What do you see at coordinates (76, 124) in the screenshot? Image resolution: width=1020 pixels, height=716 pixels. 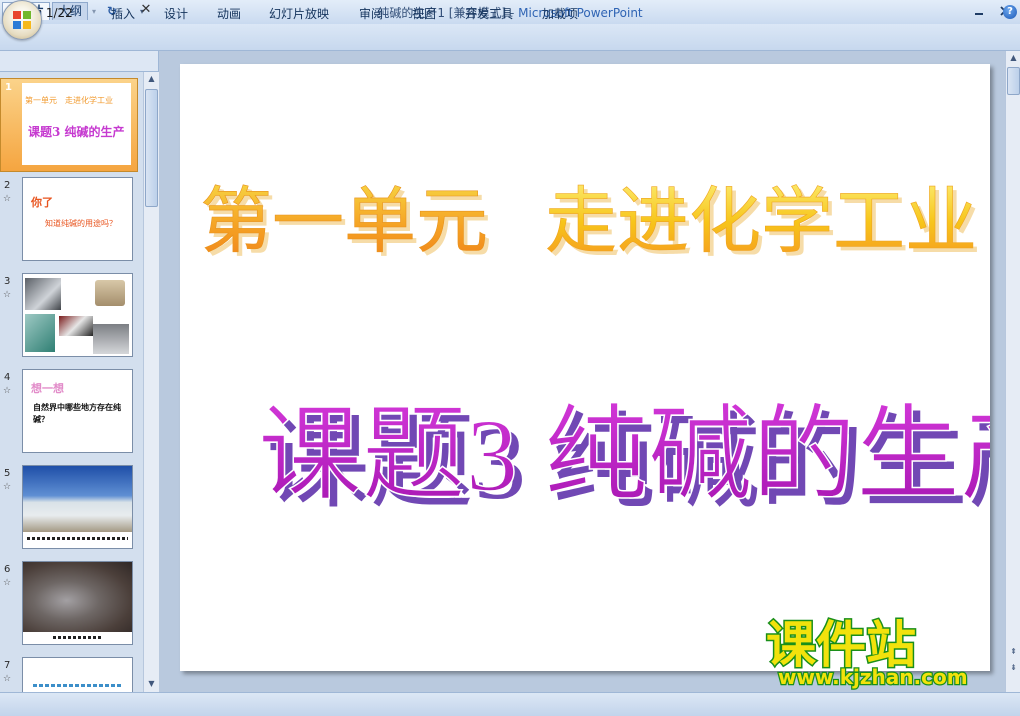 I see `thumbnail-preview: 第一单元 走进化学工业 课题3 纯碱的生产` at bounding box center [76, 124].